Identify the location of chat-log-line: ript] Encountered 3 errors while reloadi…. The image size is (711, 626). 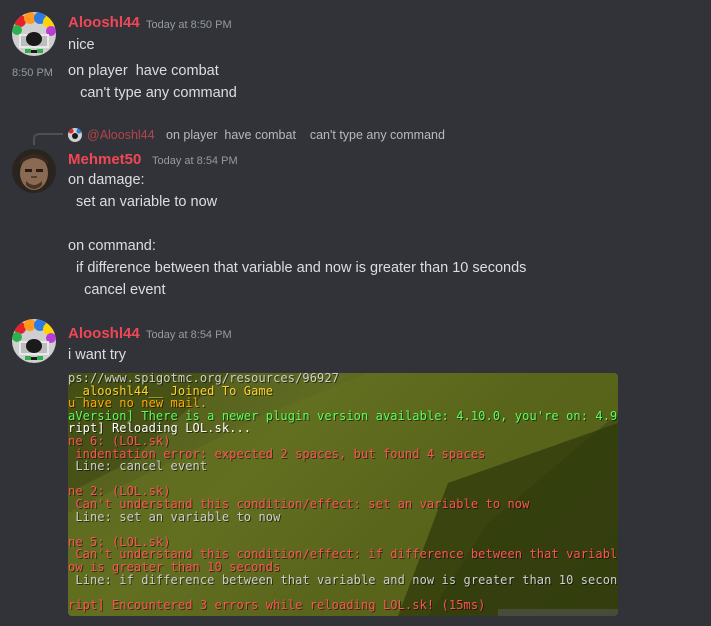
(277, 604).